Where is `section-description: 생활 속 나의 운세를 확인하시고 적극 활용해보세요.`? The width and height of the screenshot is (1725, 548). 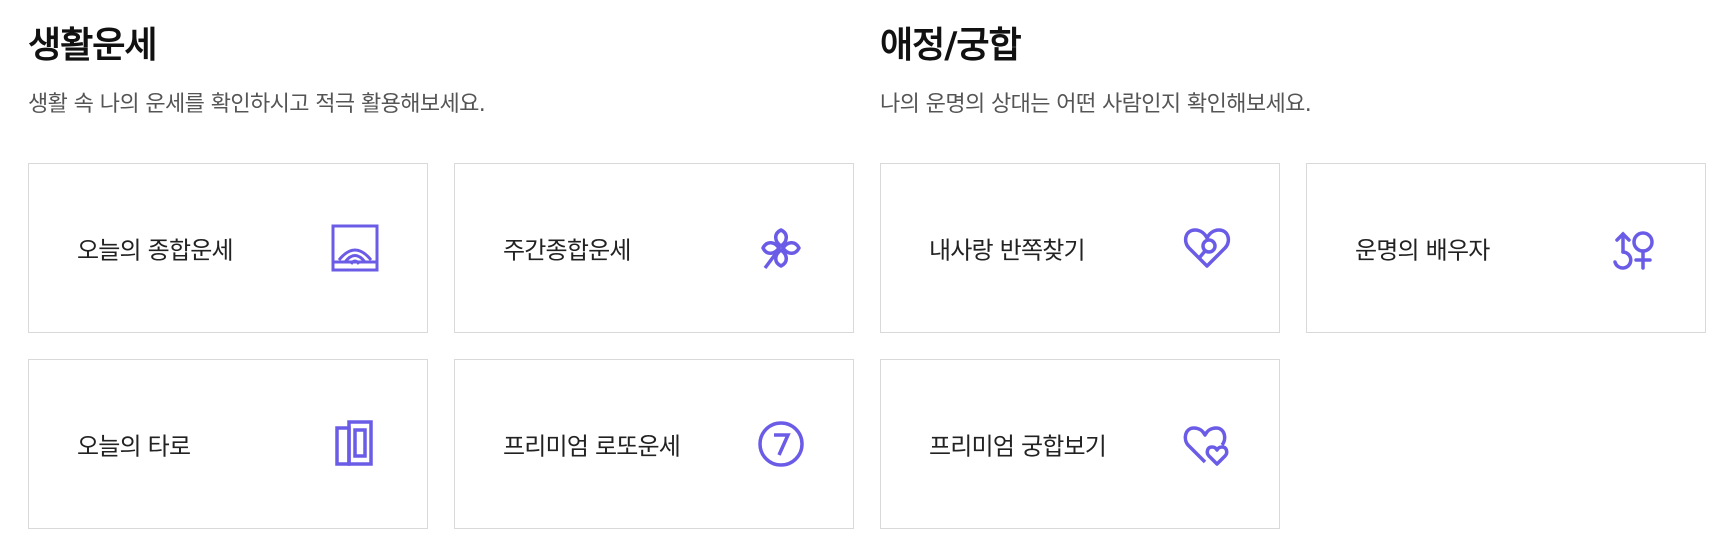 section-description: 생활 속 나의 운세를 확인하시고 적극 활용해보세요. is located at coordinates (257, 104).